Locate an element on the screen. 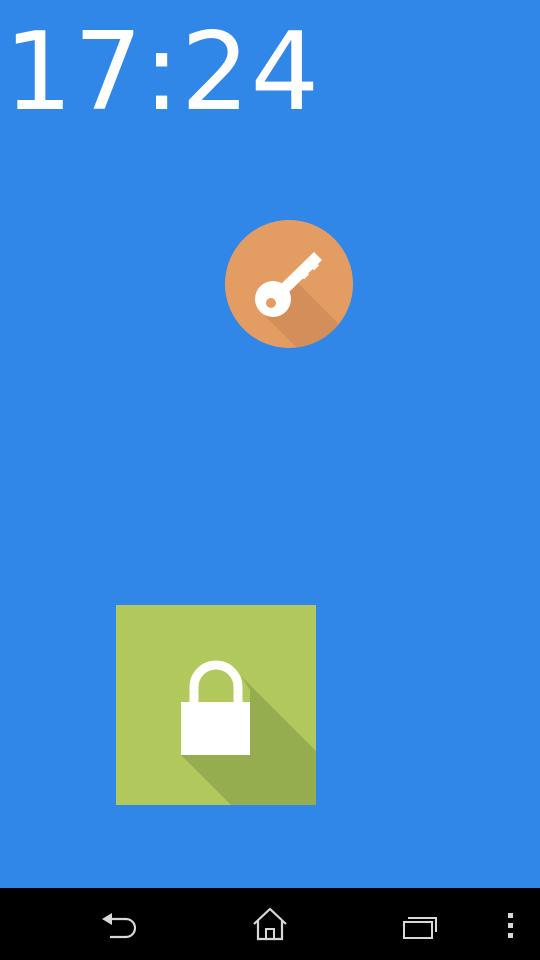 This screenshot has height=960, width=540. home-icon is located at coordinates (270, 924).